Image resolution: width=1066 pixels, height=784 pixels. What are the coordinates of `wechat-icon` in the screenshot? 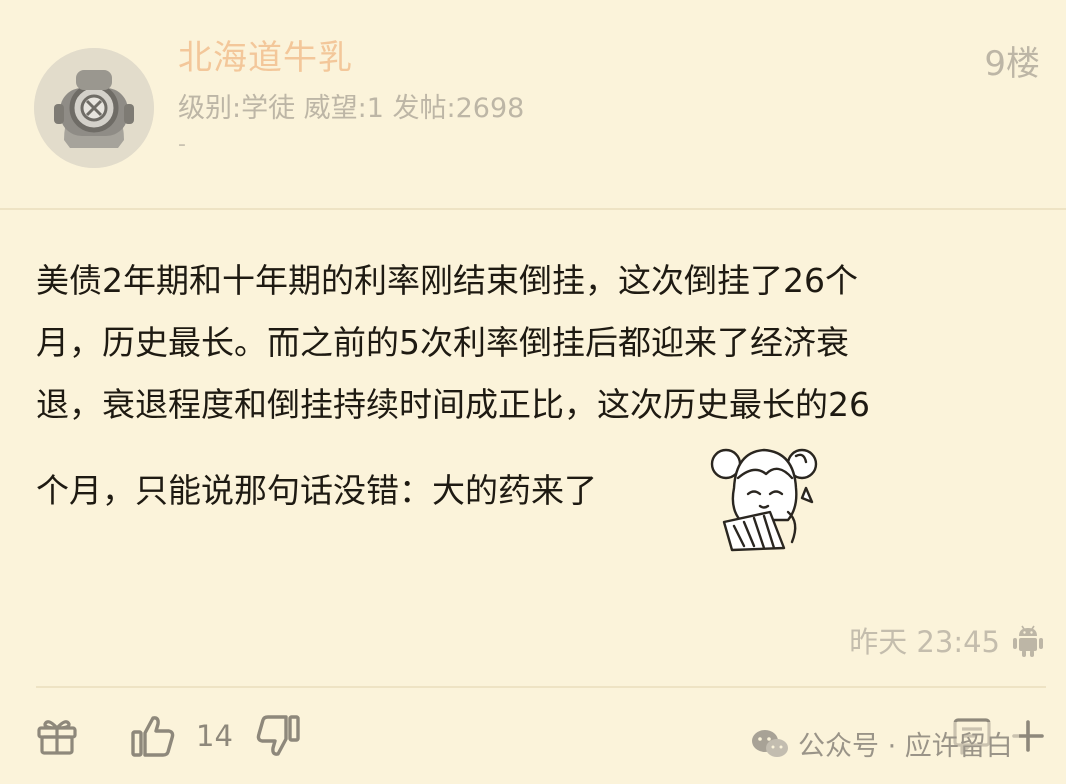 It's located at (770, 743).